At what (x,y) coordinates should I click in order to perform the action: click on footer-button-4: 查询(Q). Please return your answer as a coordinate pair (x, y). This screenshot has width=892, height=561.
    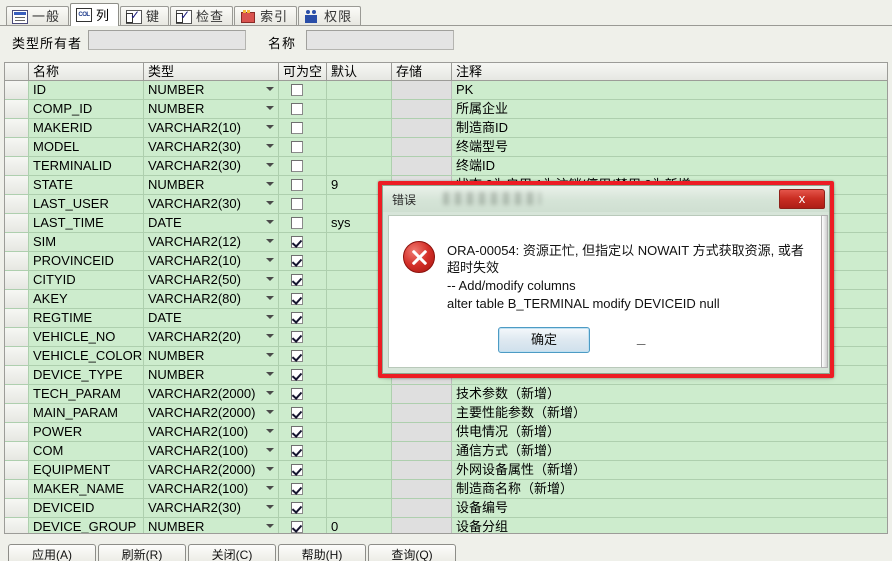
    Looking at the image, I should click on (412, 552).